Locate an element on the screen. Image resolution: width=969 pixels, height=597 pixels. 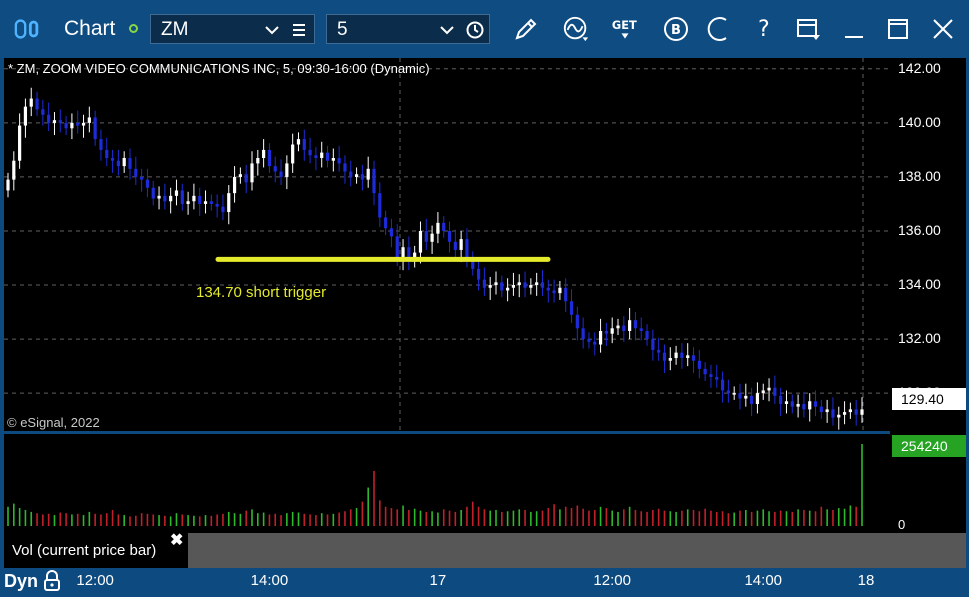
pencil-icon is located at coordinates (526, 29).